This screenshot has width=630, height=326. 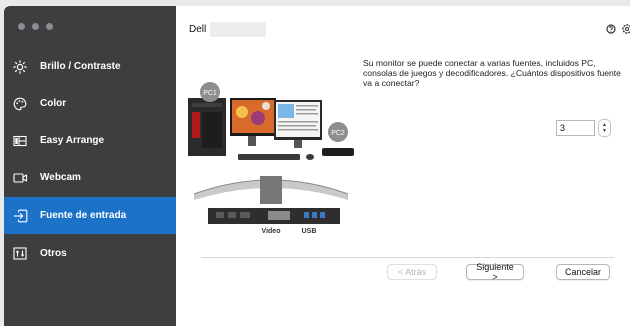 I want to click on header: Dell, so click(x=228, y=29).